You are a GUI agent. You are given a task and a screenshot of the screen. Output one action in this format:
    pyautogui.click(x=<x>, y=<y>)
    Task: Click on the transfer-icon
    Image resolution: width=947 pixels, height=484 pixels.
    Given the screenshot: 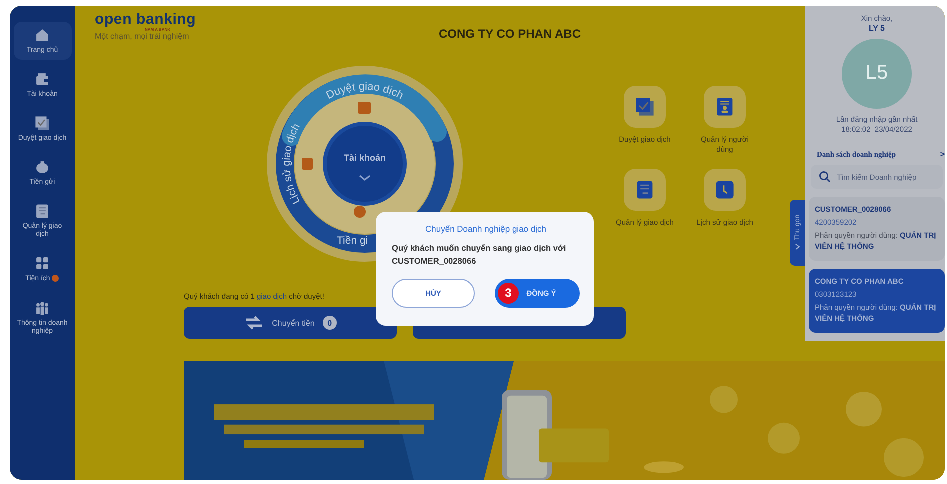 What is the action you would take?
    pyautogui.click(x=254, y=323)
    